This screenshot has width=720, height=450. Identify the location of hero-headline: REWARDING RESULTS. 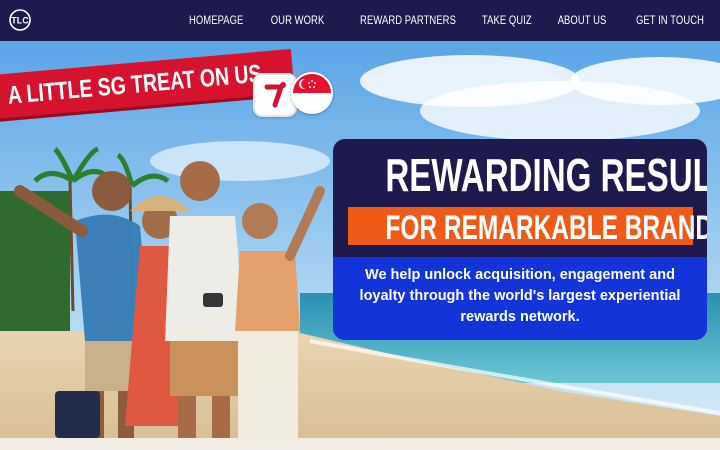
(546, 175).